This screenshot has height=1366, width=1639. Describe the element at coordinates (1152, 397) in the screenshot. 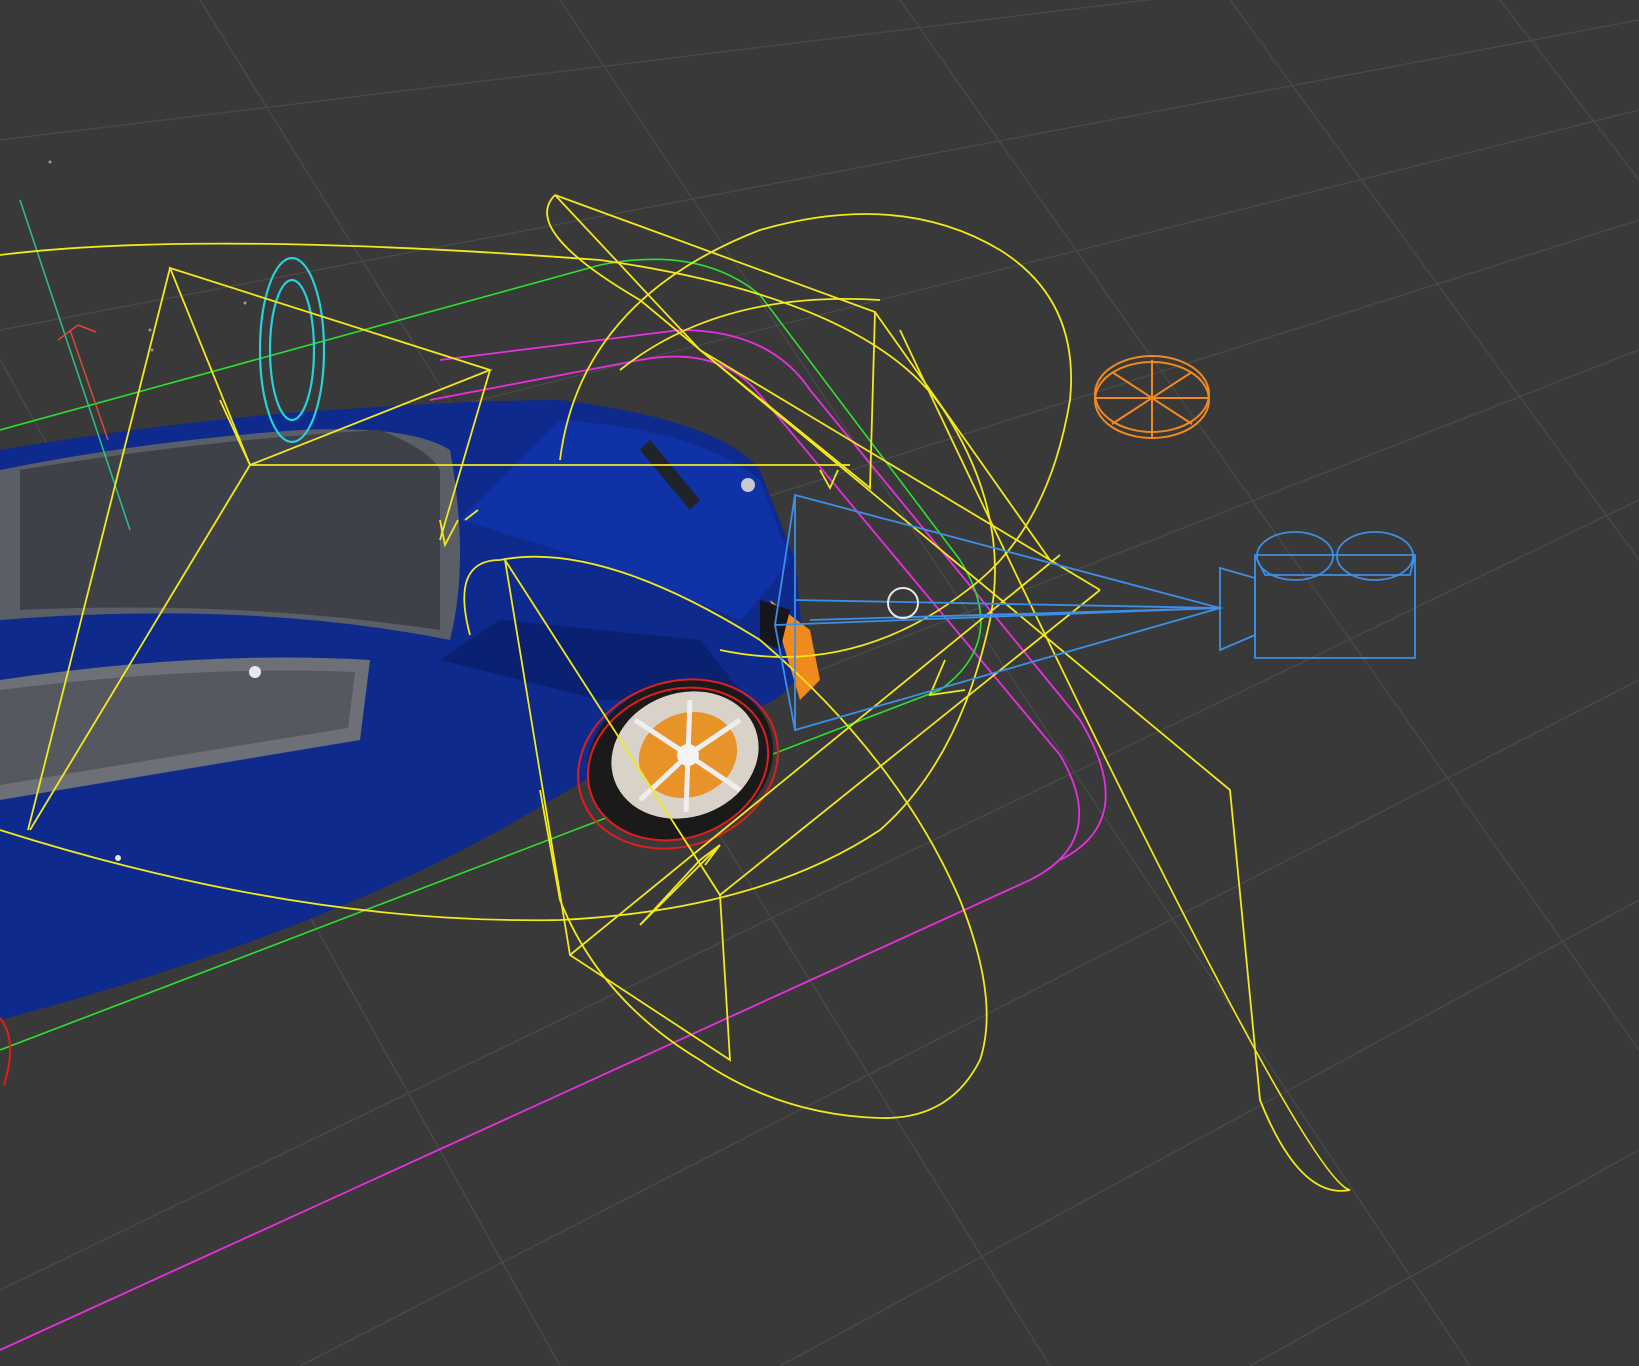

I see `point-light-gizmo` at that location.